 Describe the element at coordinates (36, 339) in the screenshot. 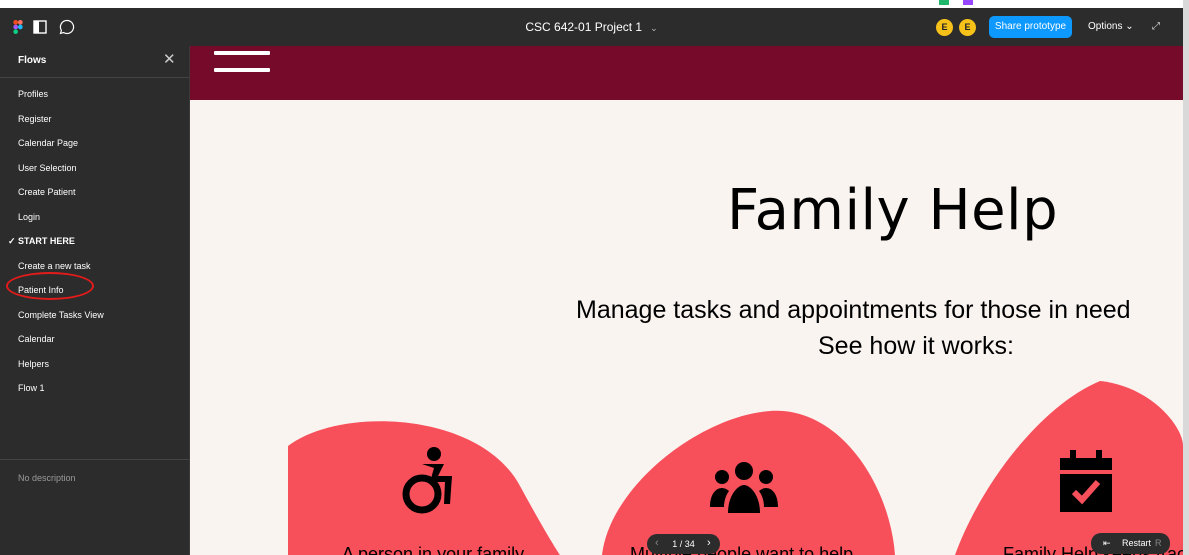

I see `flow-item-label: Calendar` at that location.